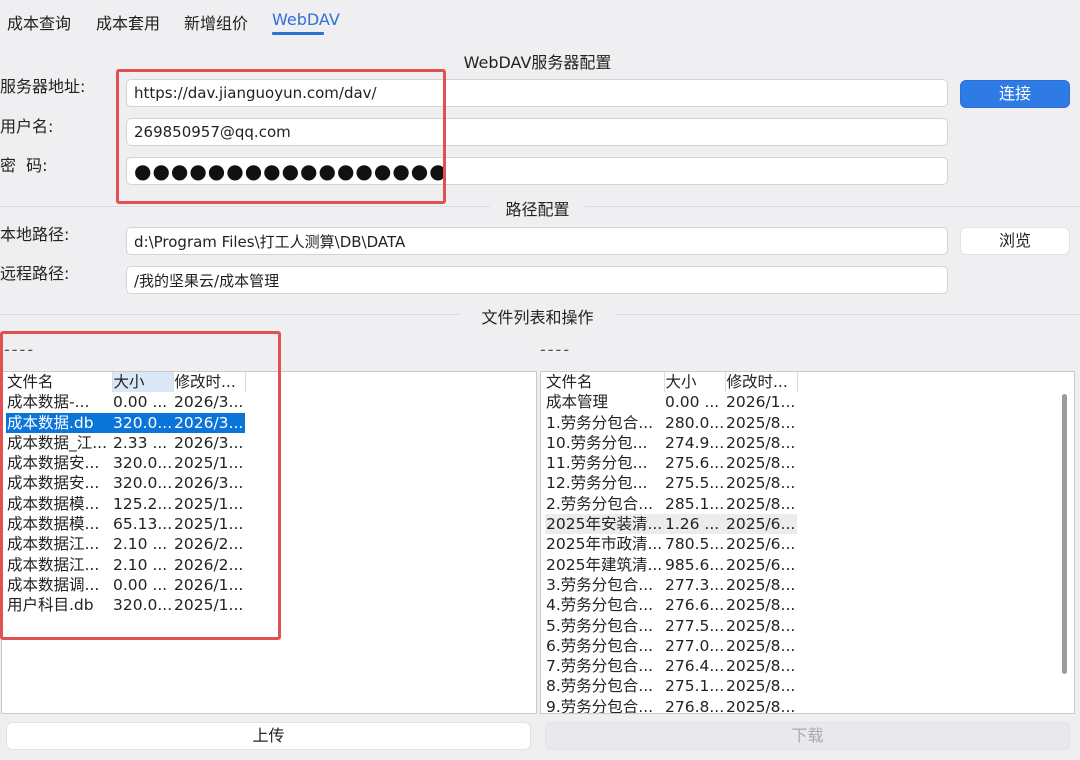 This screenshot has width=1080, height=760. I want to click on file-name-cell: 成本数据.db, so click(59, 422).